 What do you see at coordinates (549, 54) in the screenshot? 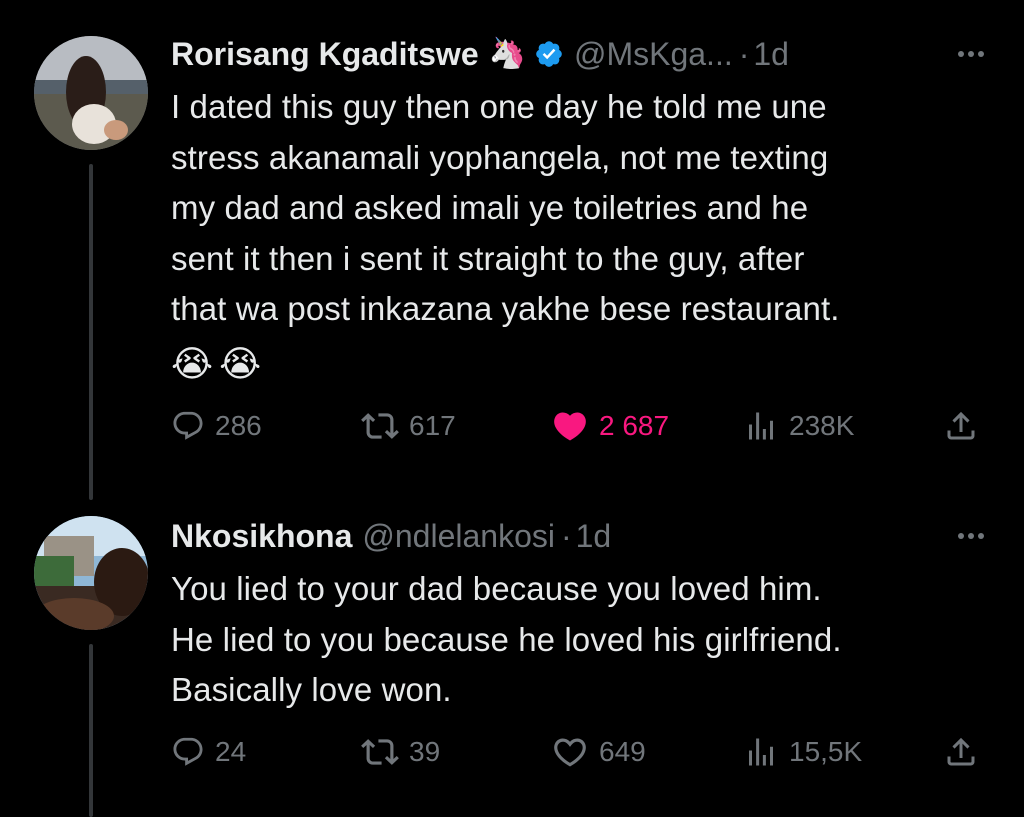
I see `verified-icon` at bounding box center [549, 54].